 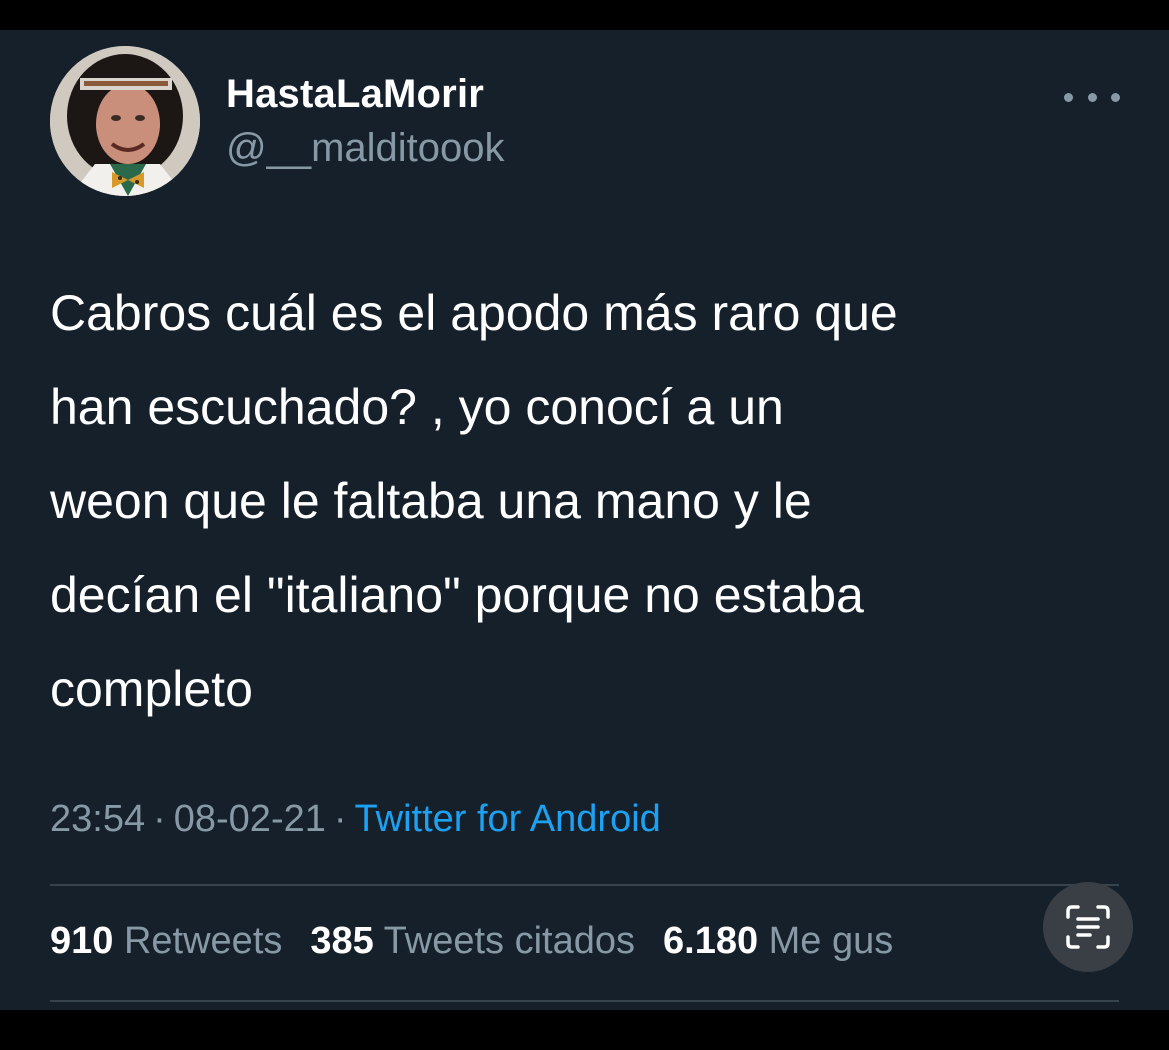 What do you see at coordinates (474, 313) in the screenshot?
I see `tweet-text-line: Cabros cuál es el apodo más raro que` at bounding box center [474, 313].